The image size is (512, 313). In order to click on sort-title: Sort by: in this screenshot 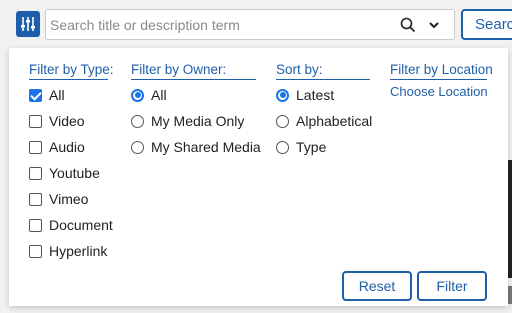, I will do `click(323, 71)`.